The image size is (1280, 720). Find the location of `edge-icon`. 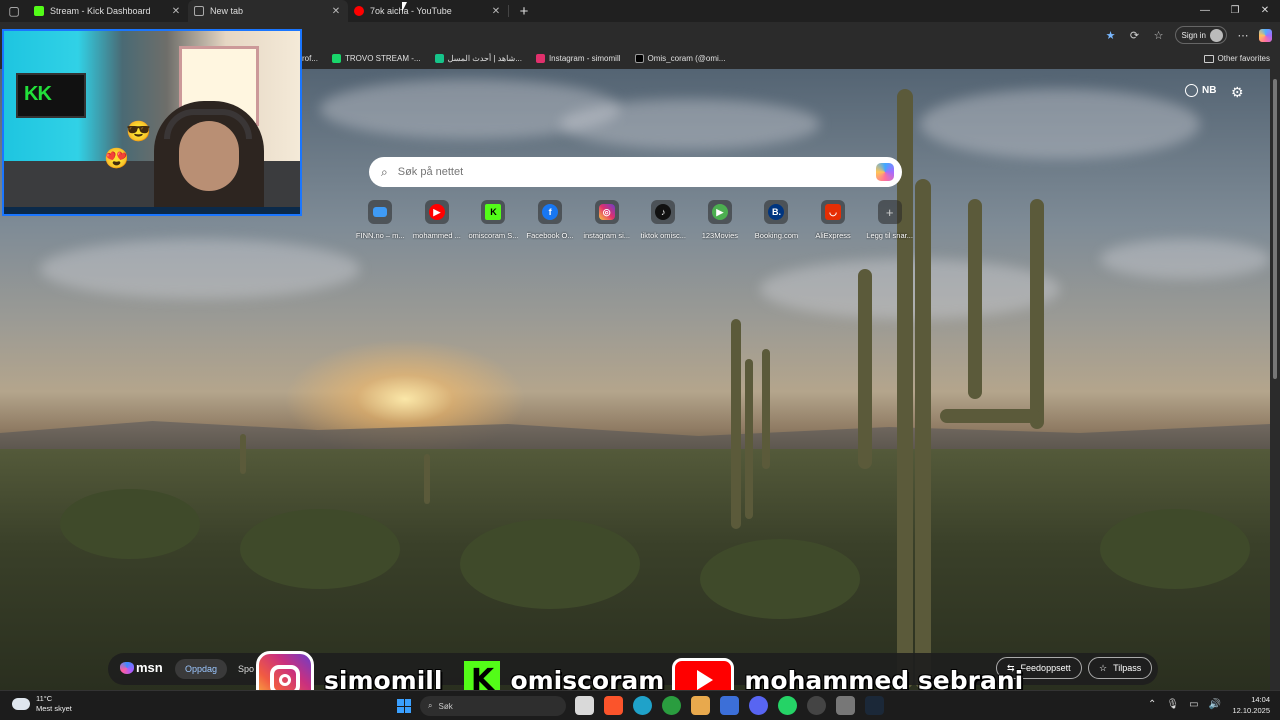

edge-icon is located at coordinates (642, 705).